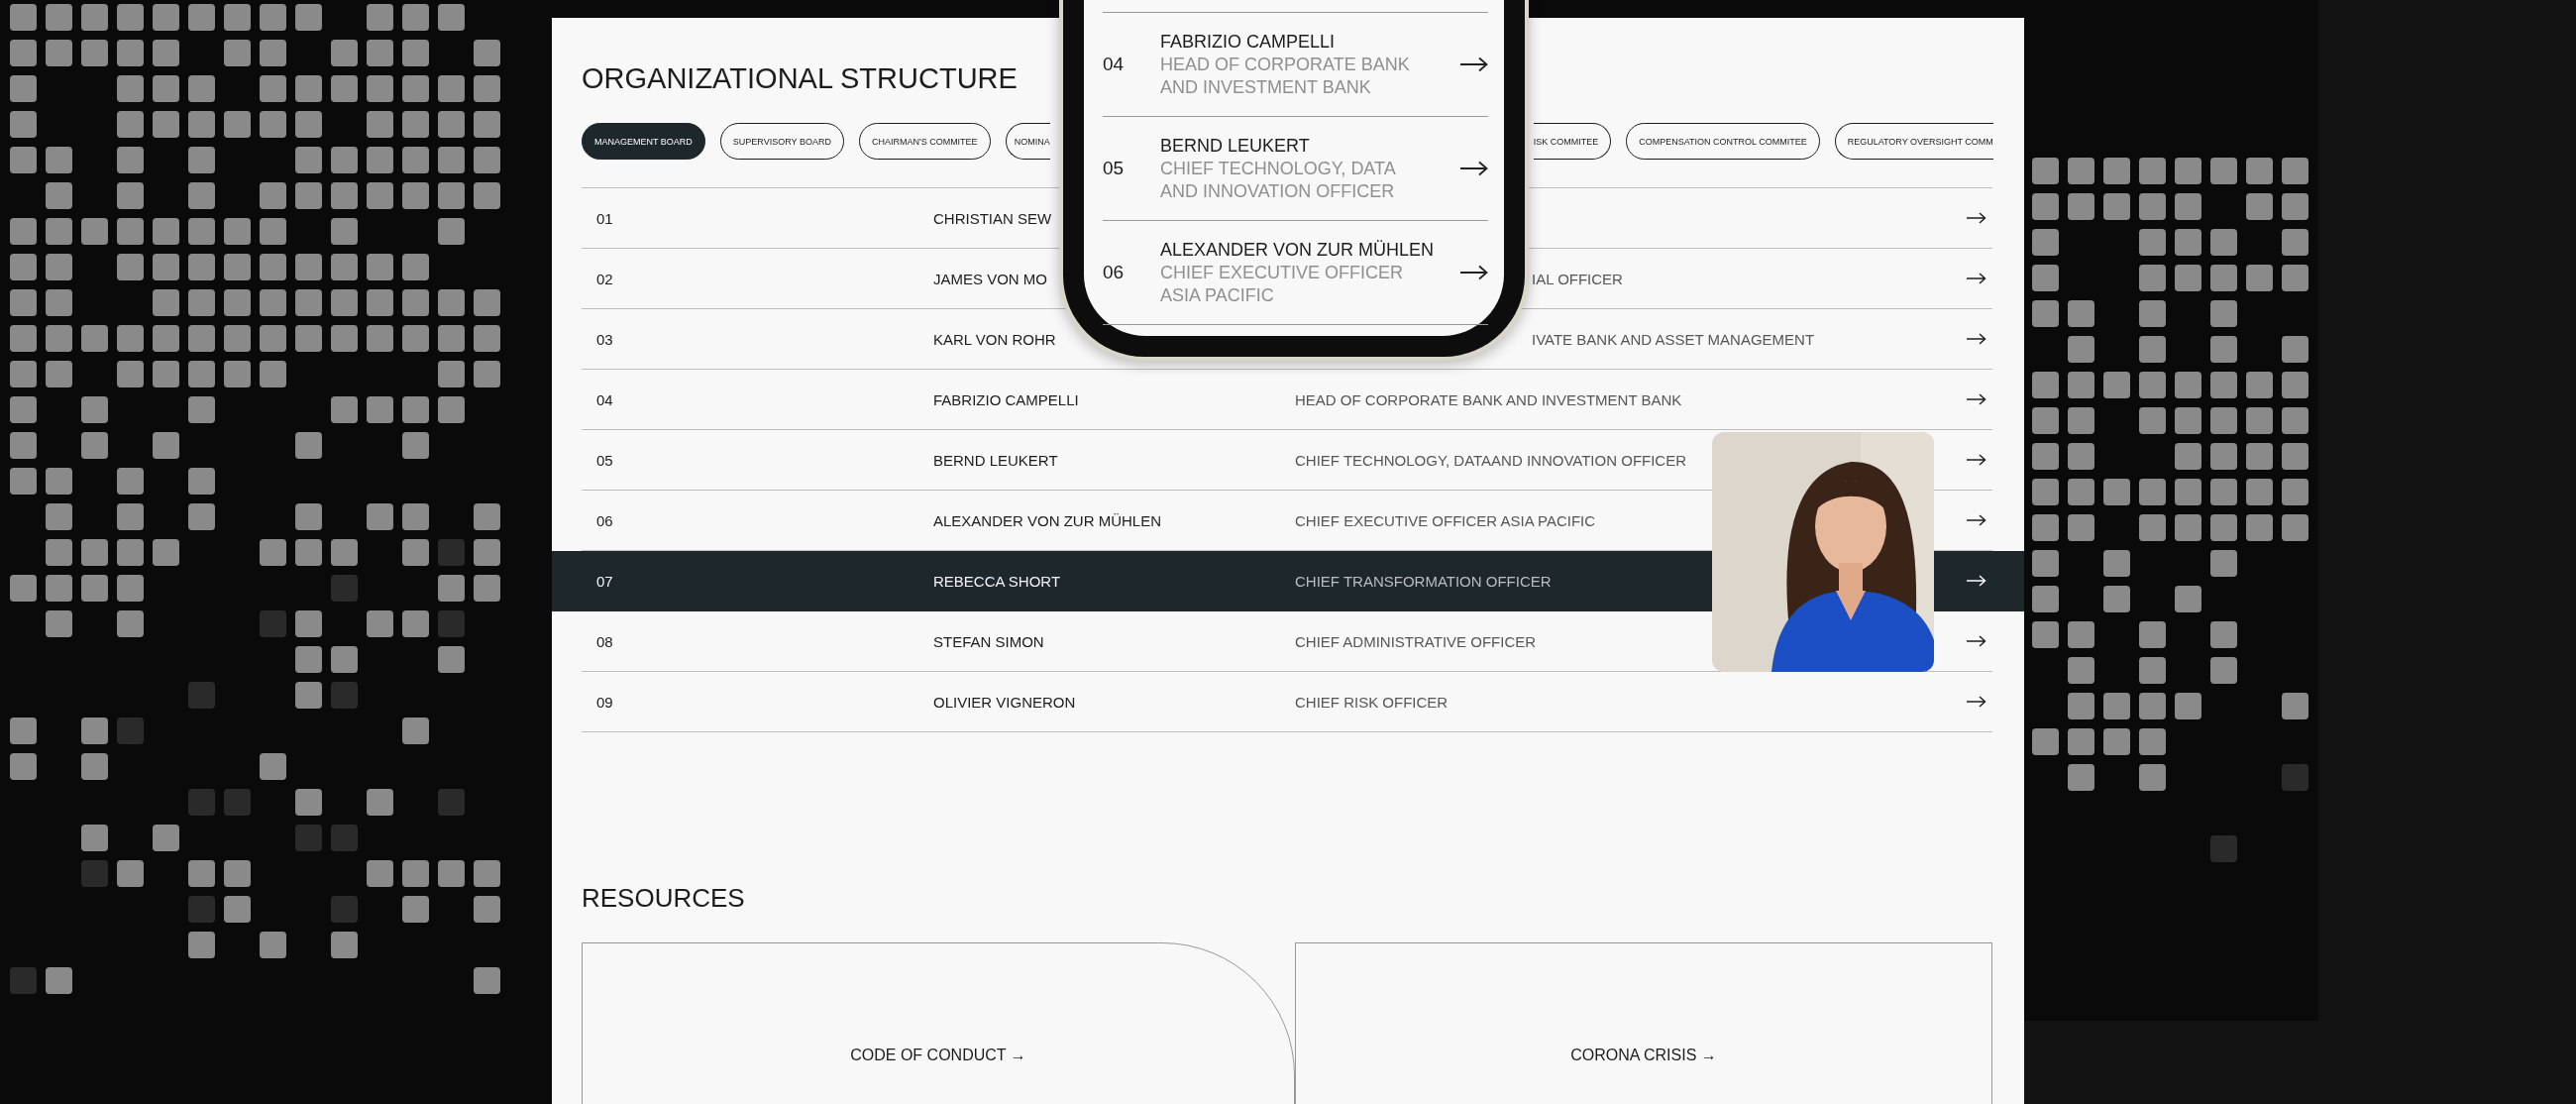  What do you see at coordinates (1416, 641) in the screenshot?
I see `member-role: CHIEF ADMINISTRATIVE OFFICER` at bounding box center [1416, 641].